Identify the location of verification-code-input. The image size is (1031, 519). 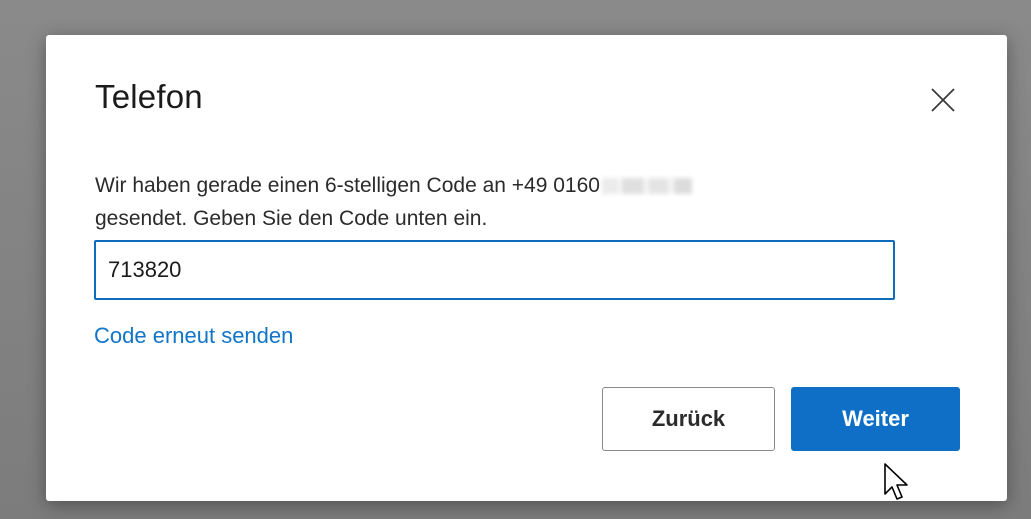
(494, 270).